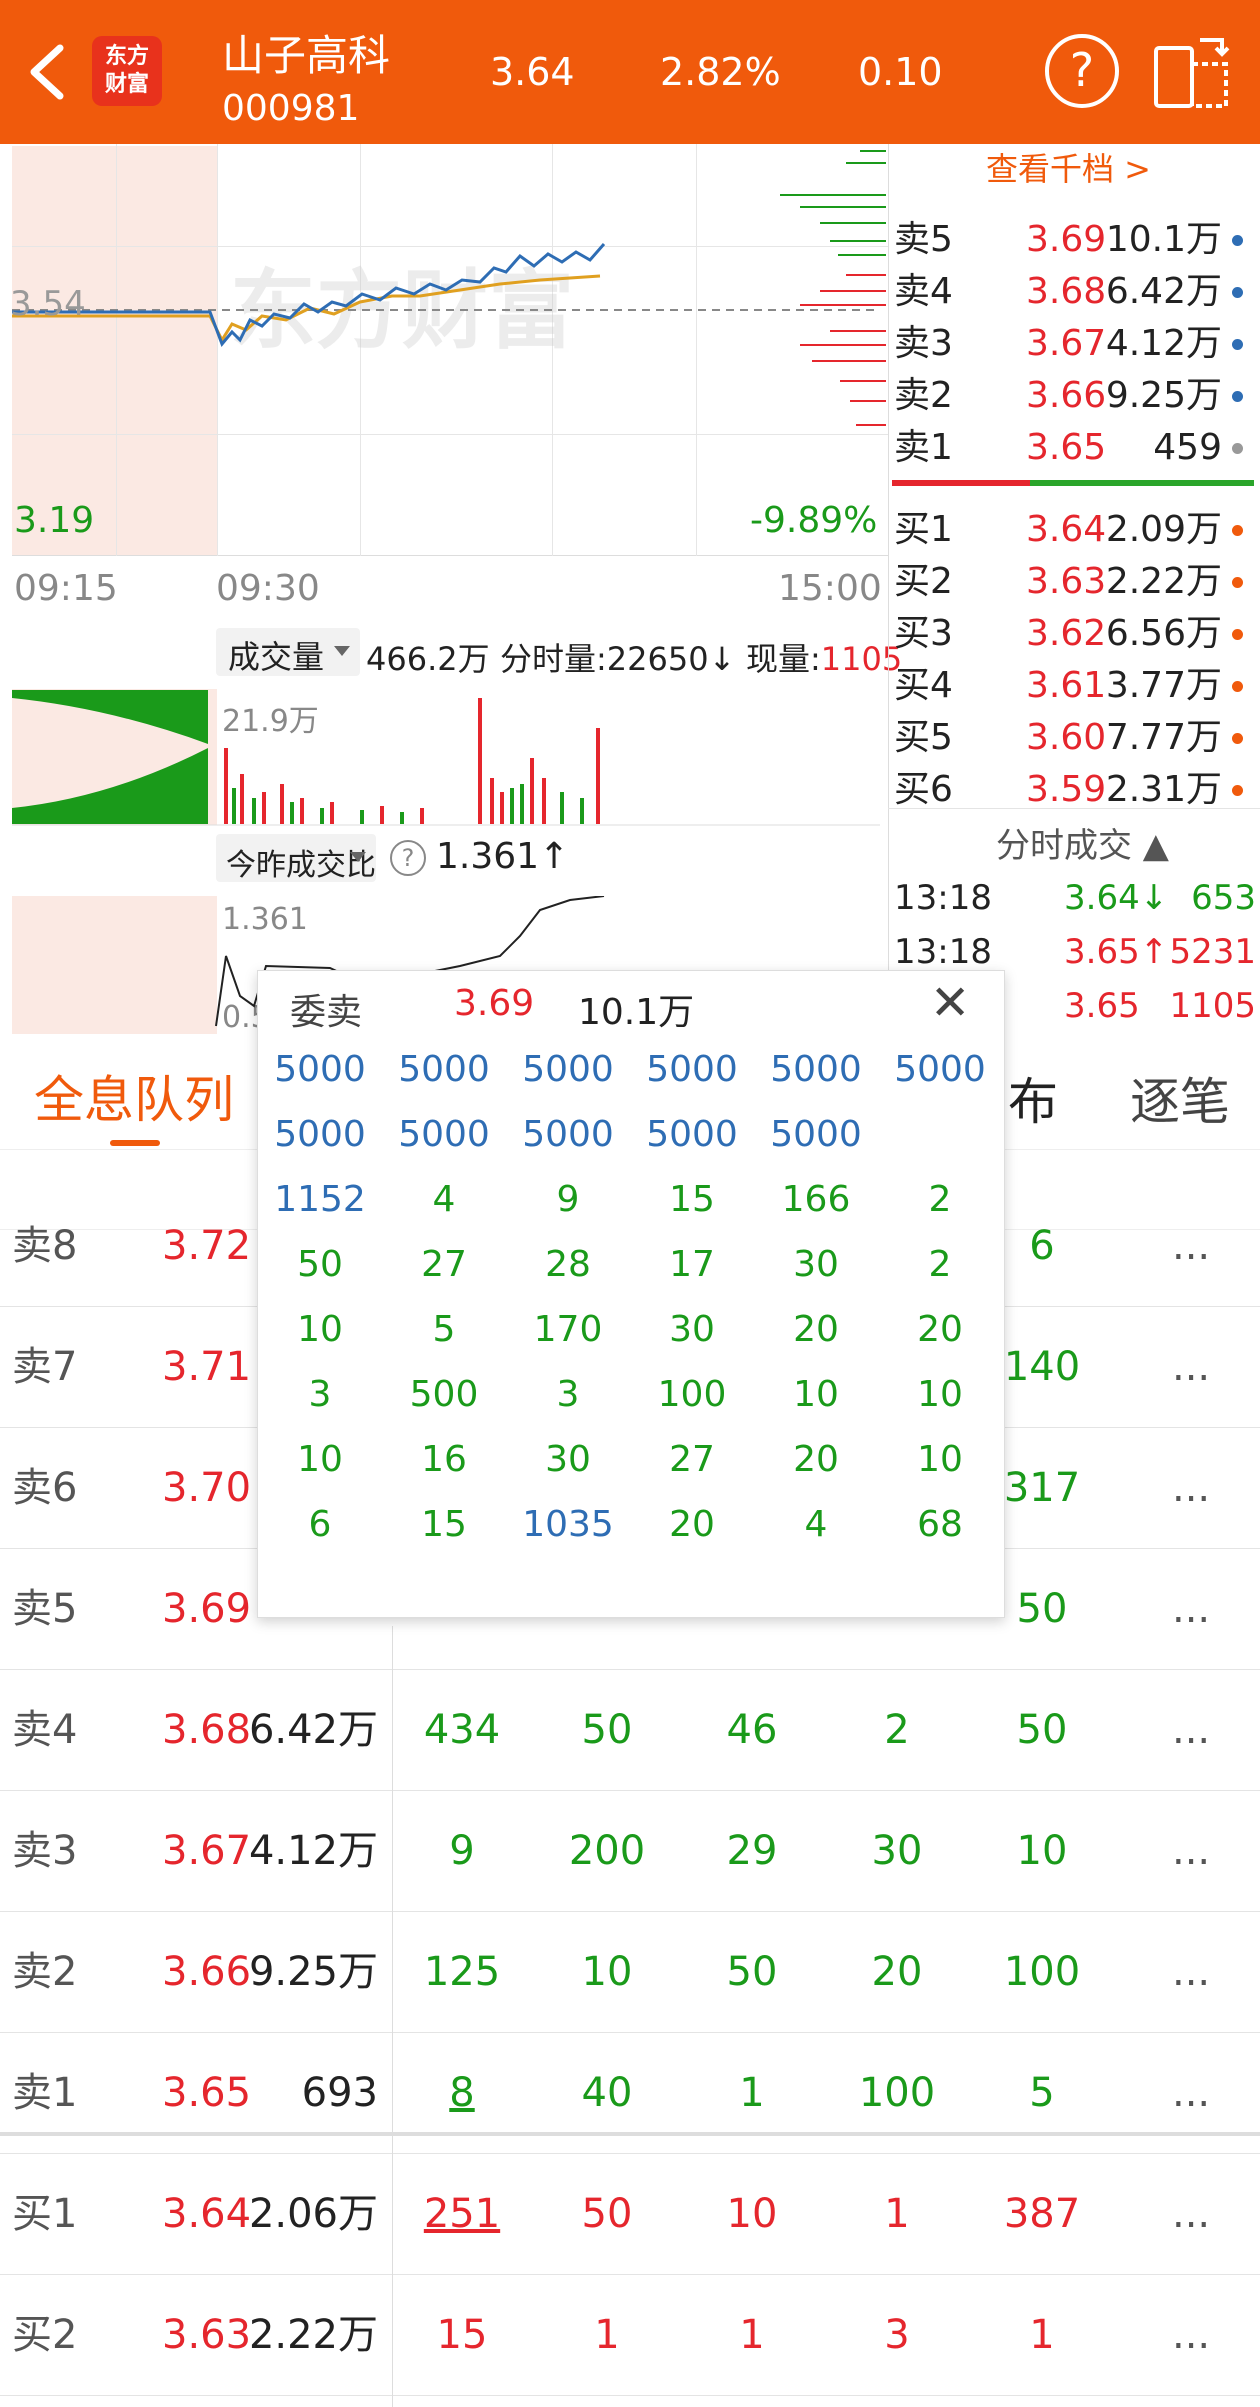 The image size is (1260, 2407). I want to click on tab-full-queue: 全息队列, so click(134, 1096).